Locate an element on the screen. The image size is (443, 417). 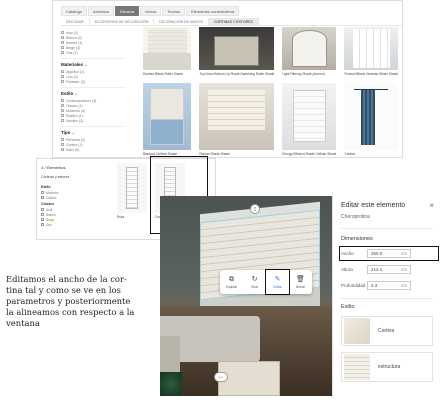
tab-1: Armarios is located at coordinates (101, 11).